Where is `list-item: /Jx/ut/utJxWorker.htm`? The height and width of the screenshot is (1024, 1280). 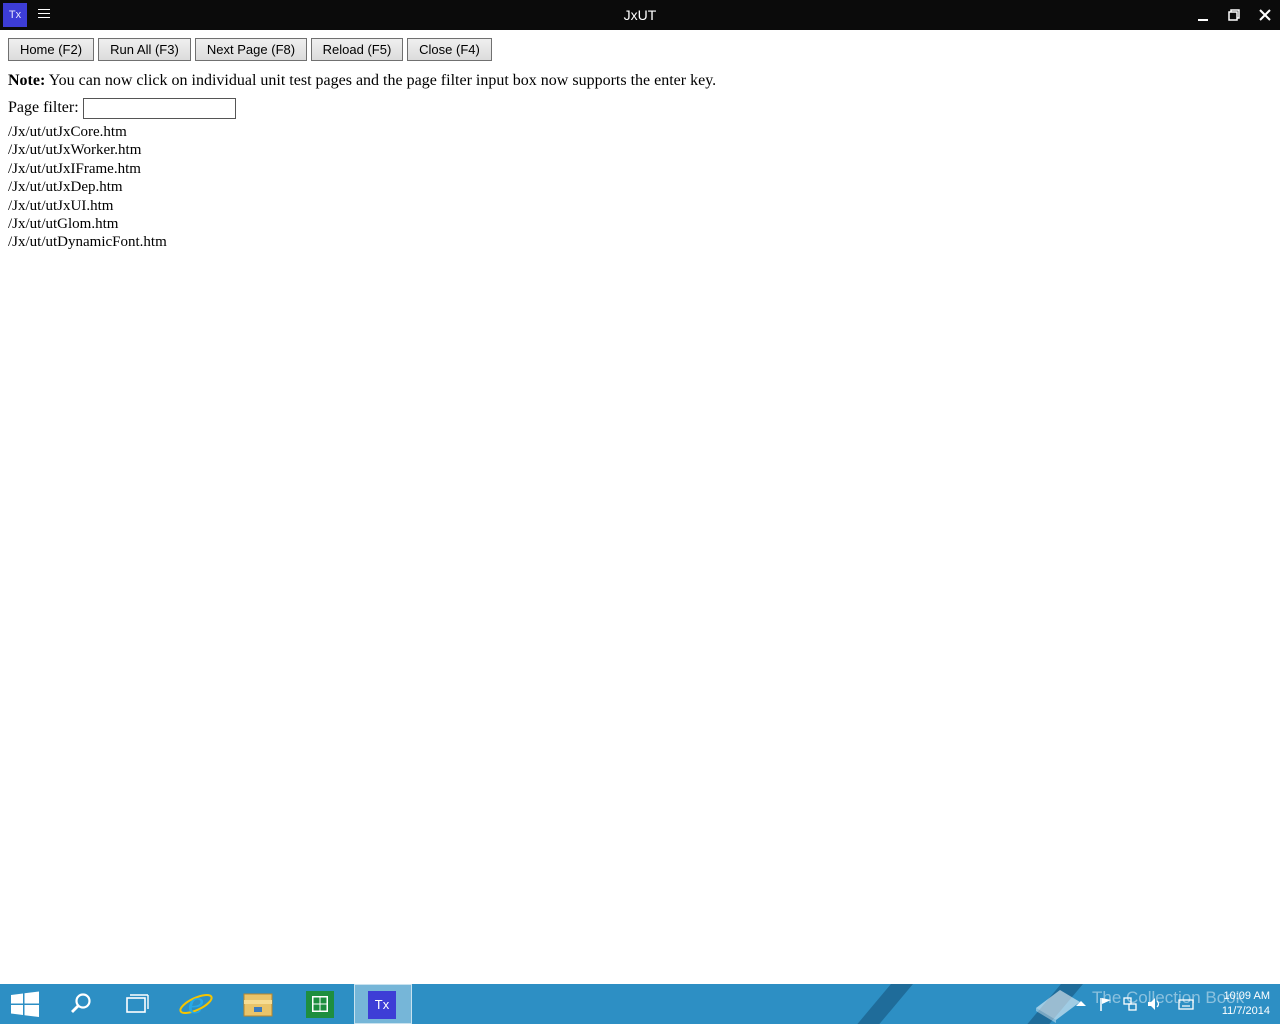 list-item: /Jx/ut/utJxWorker.htm is located at coordinates (87, 150).